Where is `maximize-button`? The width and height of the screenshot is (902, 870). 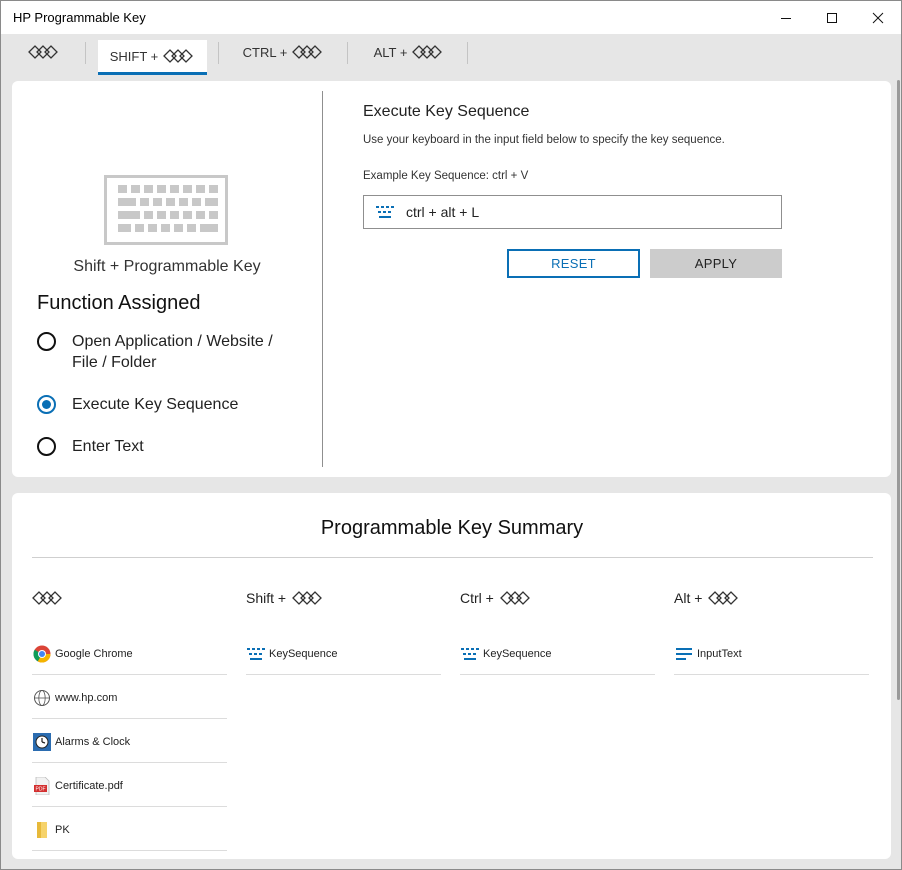 maximize-button is located at coordinates (832, 17).